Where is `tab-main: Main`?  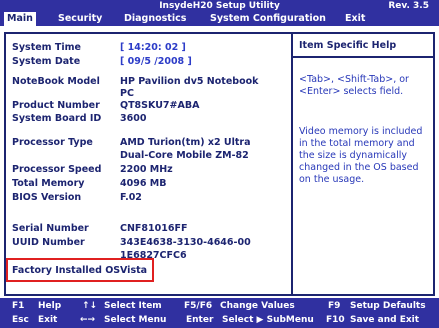
tab-main: Main is located at coordinates (20, 19).